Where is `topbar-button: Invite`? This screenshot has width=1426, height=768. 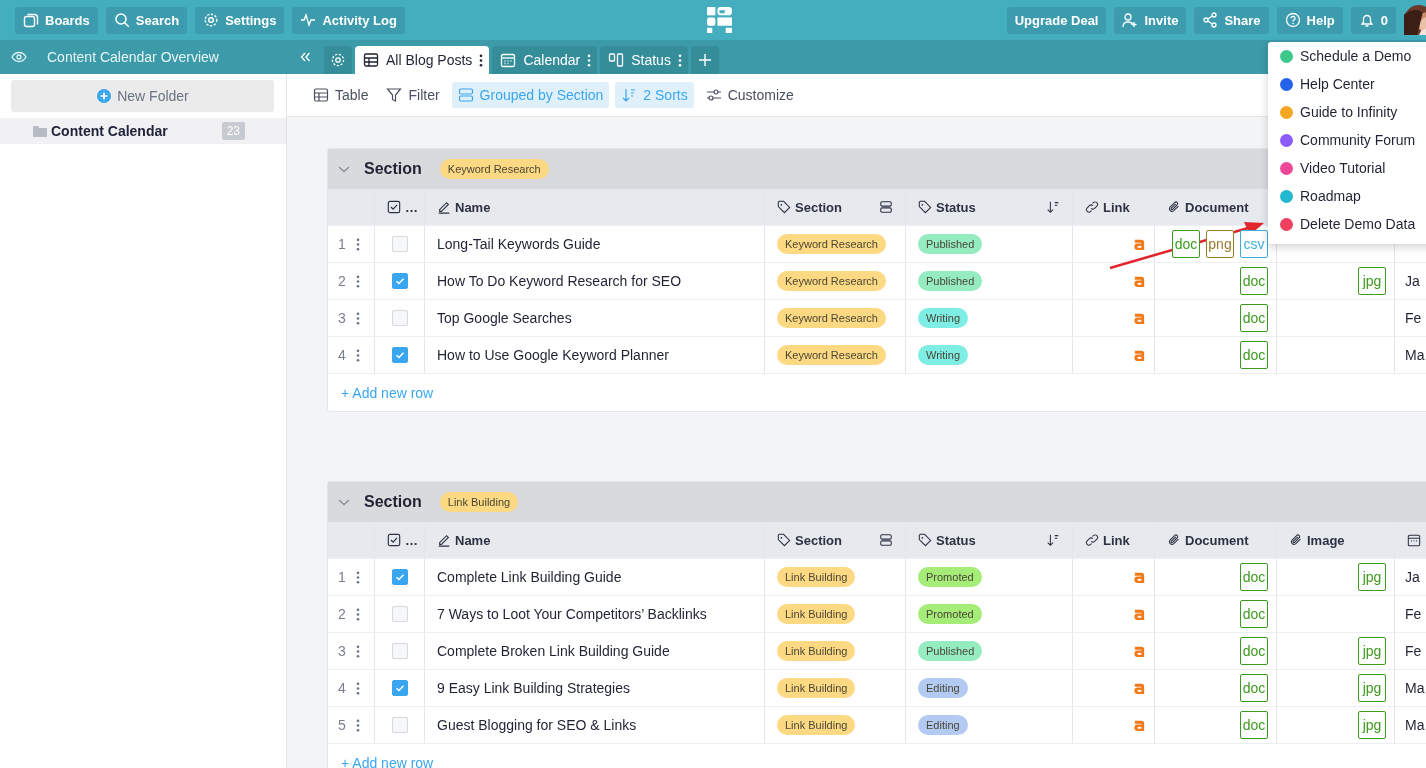 topbar-button: Invite is located at coordinates (1150, 20).